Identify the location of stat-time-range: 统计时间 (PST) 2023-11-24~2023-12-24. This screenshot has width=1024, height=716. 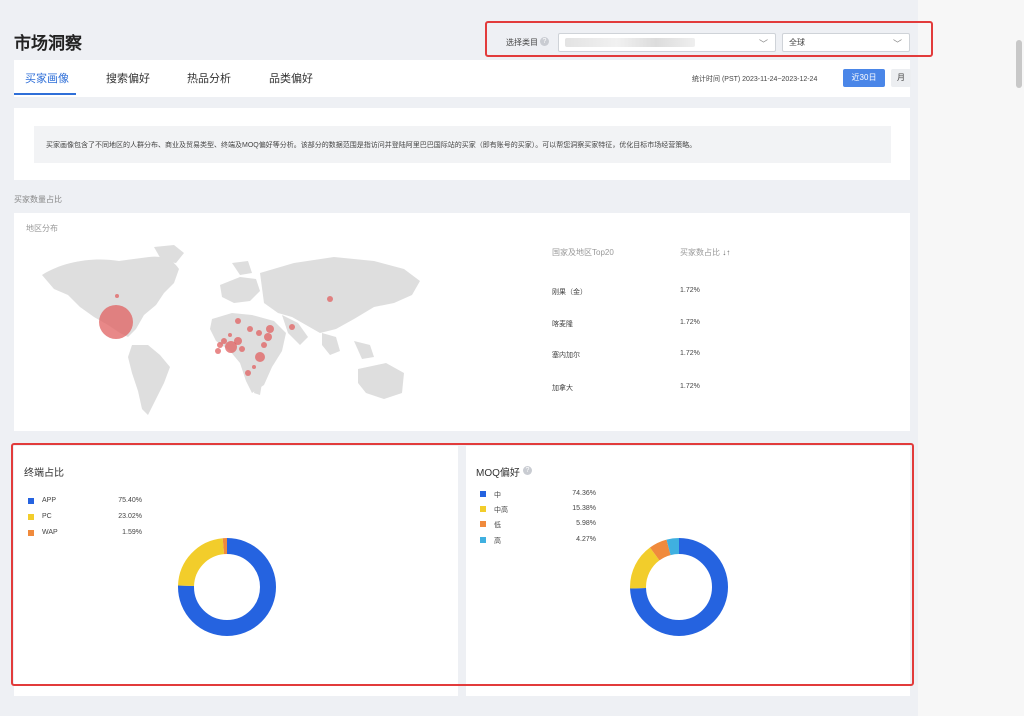
(755, 79).